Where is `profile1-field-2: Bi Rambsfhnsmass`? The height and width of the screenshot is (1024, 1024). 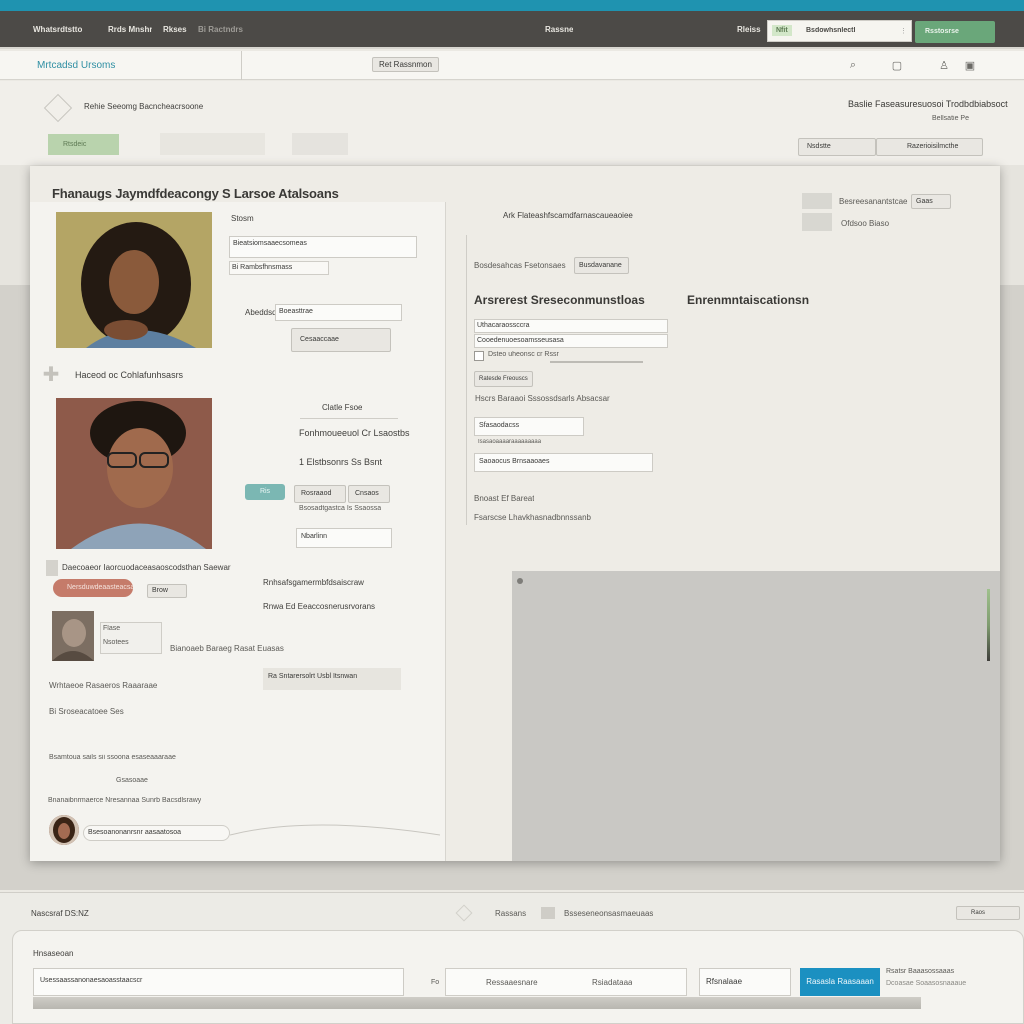 profile1-field-2: Bi Rambsfhnsmass is located at coordinates (279, 268).